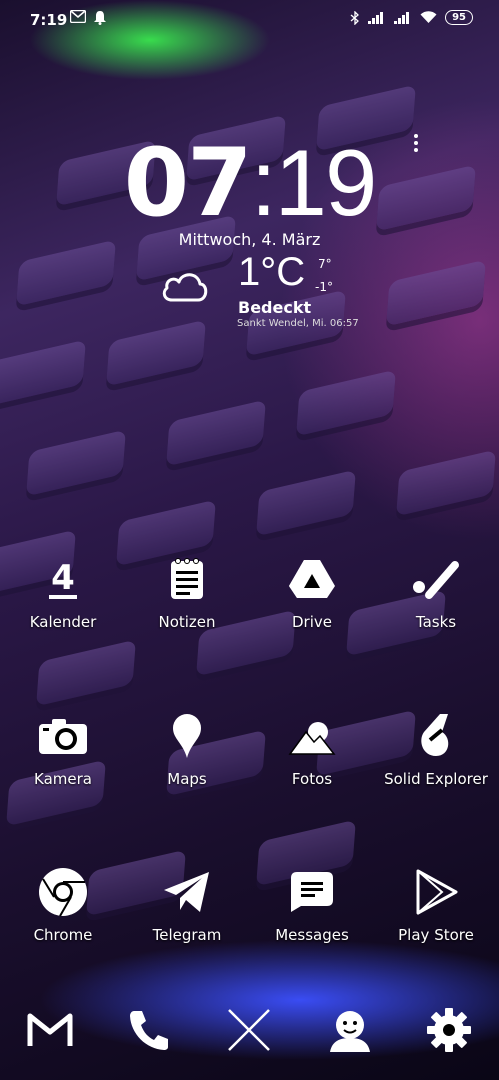 The image size is (499, 1080). What do you see at coordinates (187, 779) in the screenshot?
I see `app-label: Maps` at bounding box center [187, 779].